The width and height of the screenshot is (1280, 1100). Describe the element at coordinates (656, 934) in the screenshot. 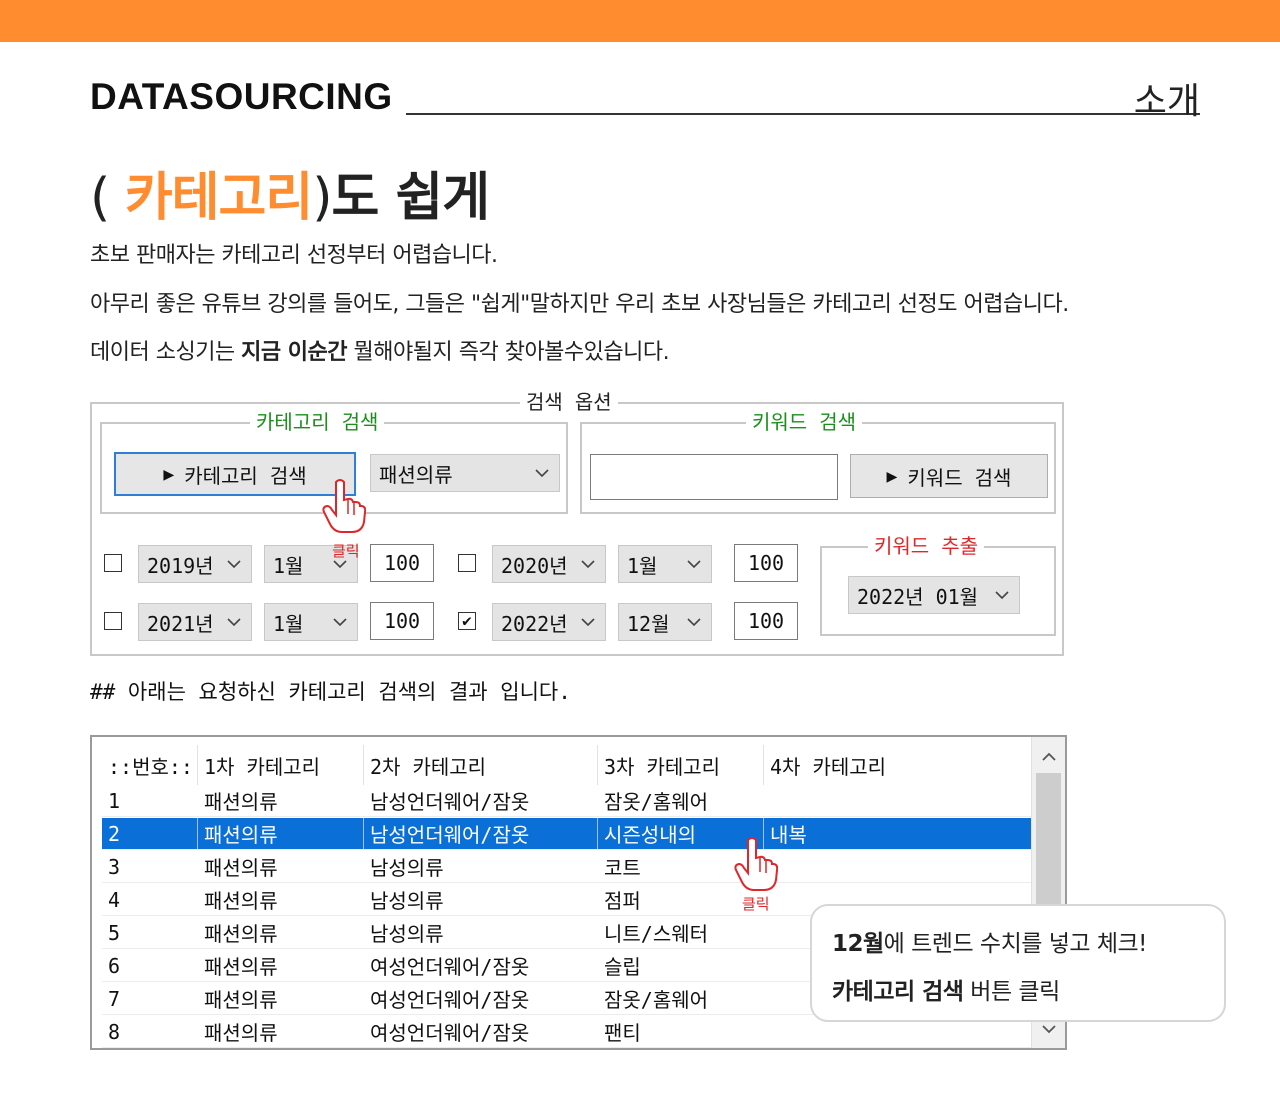

I see `row-category-3: 니트/스웨터` at that location.